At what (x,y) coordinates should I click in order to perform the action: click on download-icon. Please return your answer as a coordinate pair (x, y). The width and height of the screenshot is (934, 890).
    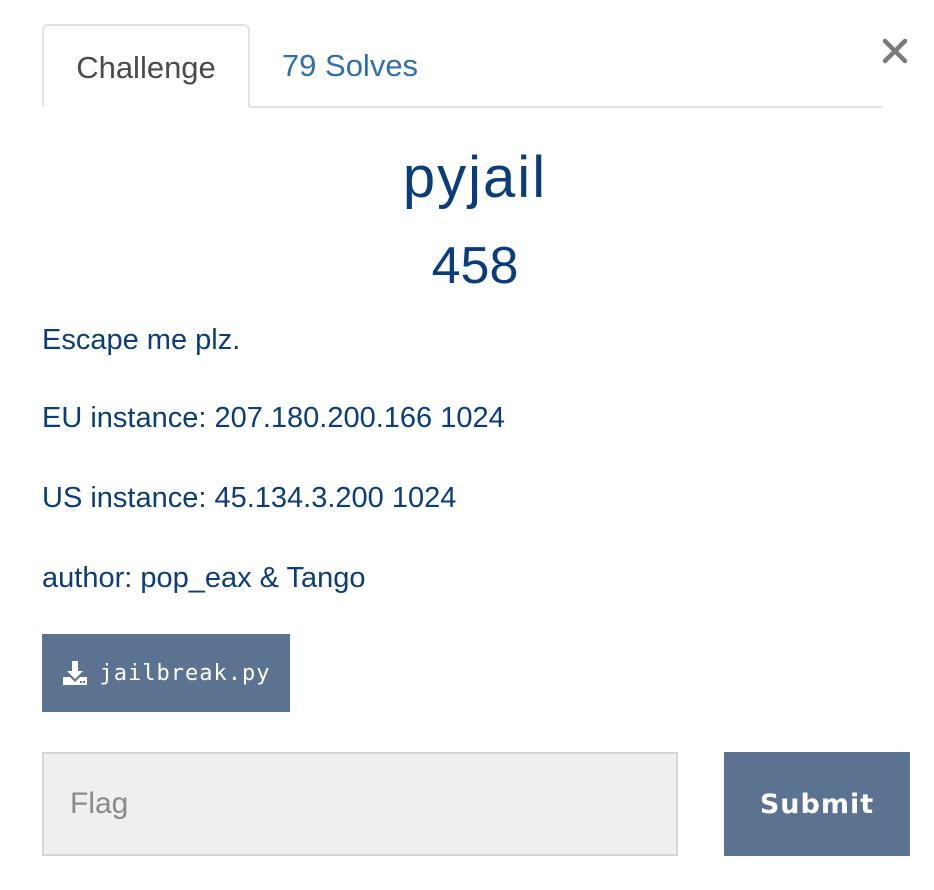
    Looking at the image, I should click on (74, 673).